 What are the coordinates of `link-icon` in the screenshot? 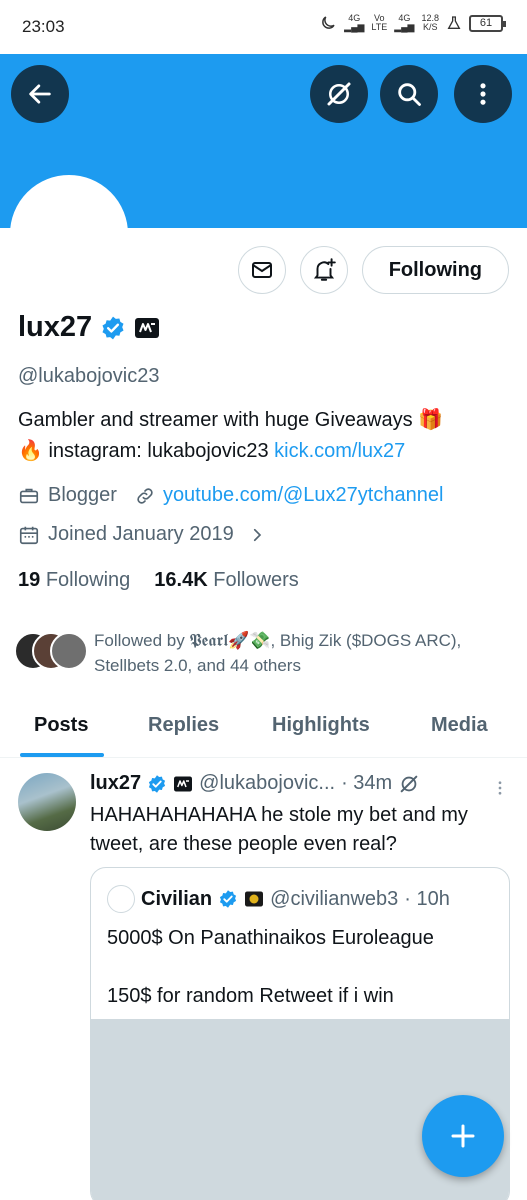 It's located at (145, 495).